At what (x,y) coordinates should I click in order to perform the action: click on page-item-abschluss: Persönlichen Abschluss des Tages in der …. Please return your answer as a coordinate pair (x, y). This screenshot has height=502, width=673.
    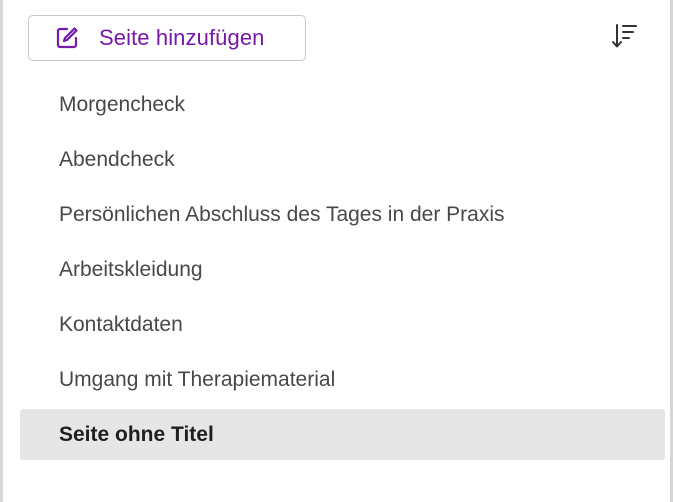
    Looking at the image, I should click on (342, 214).